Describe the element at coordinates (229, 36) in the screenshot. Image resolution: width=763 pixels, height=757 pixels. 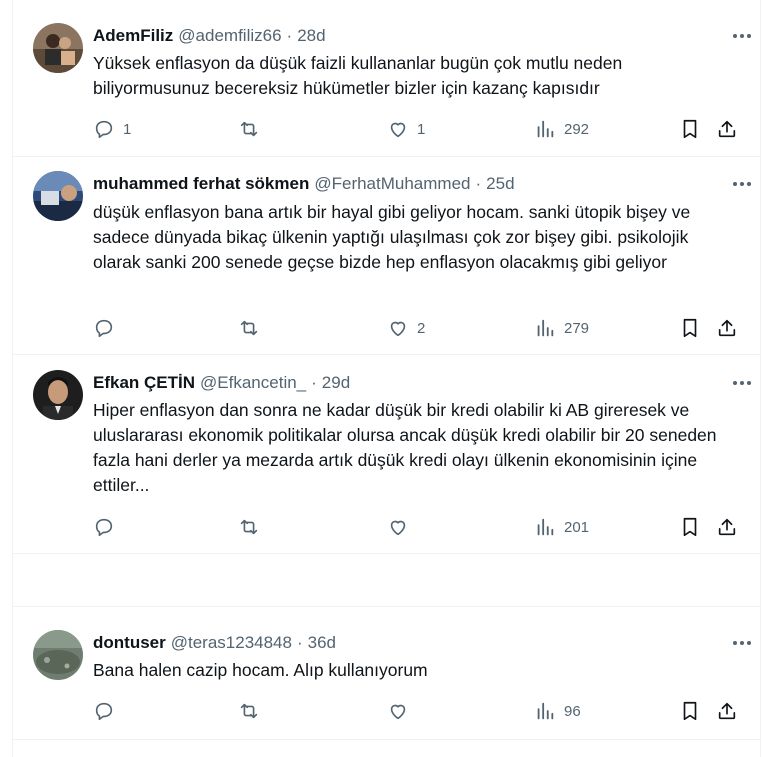
I see `author-handle: @ademfiliz66` at that location.